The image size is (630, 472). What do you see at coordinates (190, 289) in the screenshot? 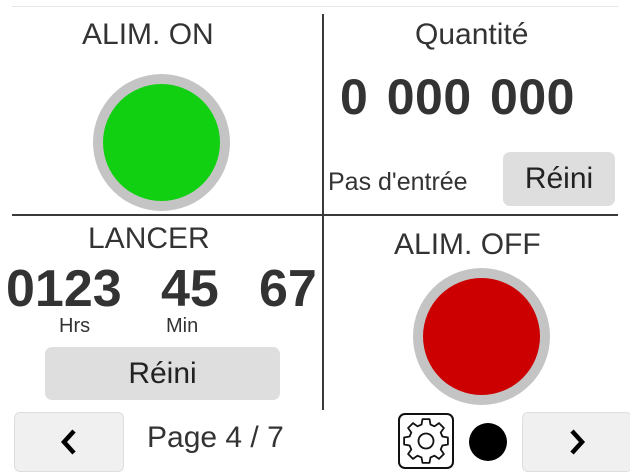
I see `timer-minutes: 45` at bounding box center [190, 289].